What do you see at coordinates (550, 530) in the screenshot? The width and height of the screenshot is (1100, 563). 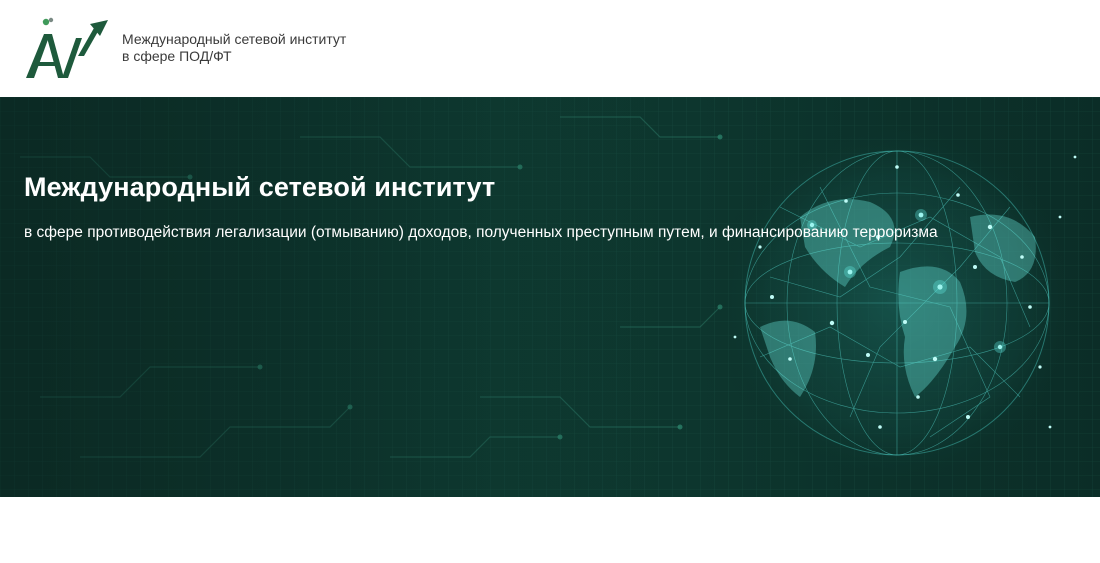 I see `page-bottom-area` at bounding box center [550, 530].